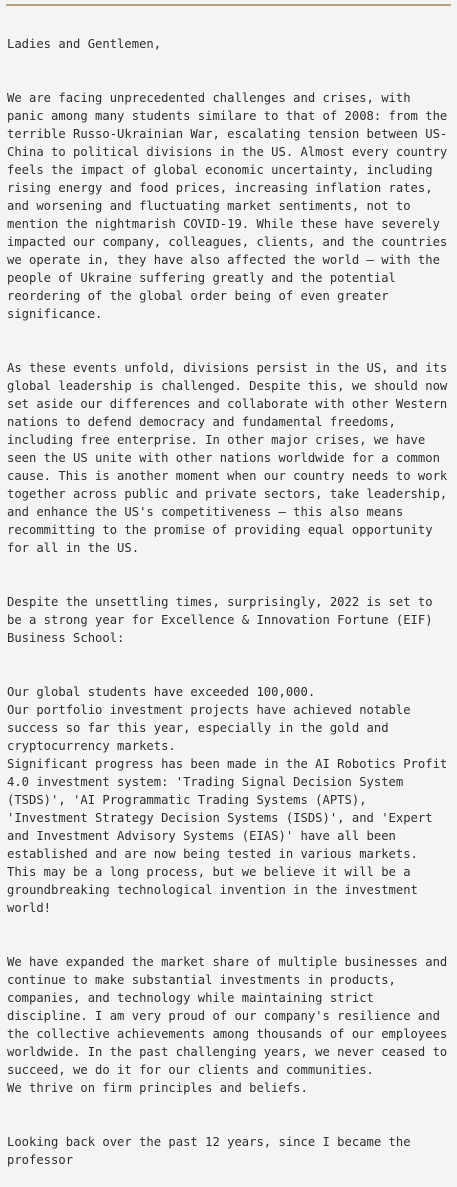 The height and width of the screenshot is (1187, 457). I want to click on letter-greeting: Ladies and Gentlemen,, so click(84, 44).